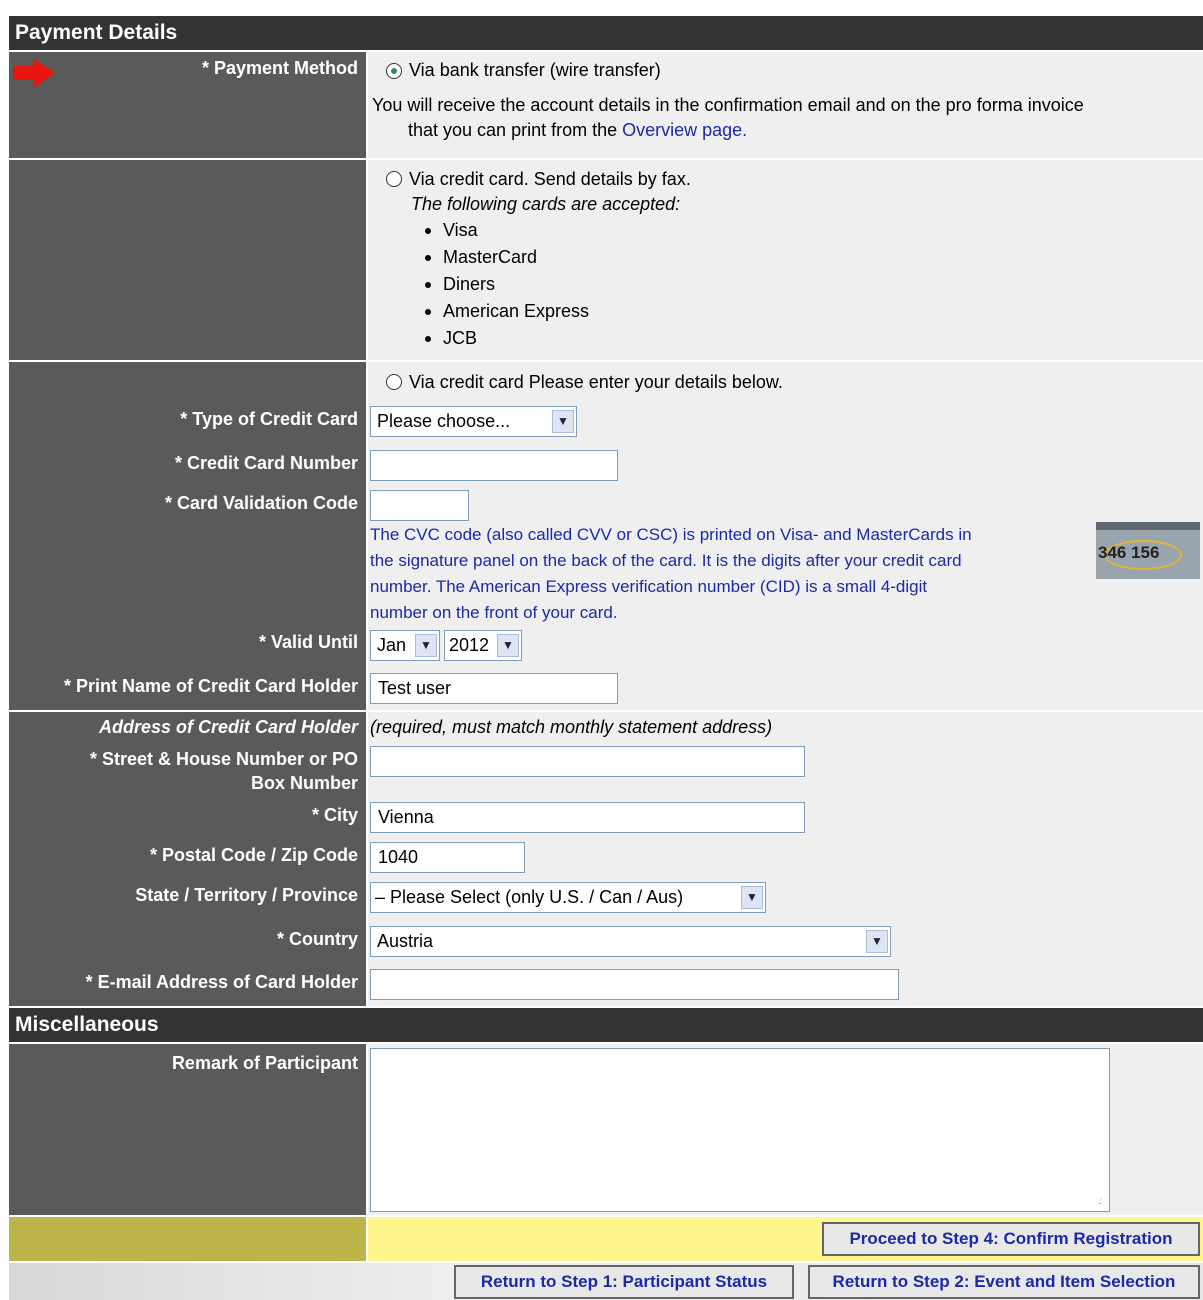 The width and height of the screenshot is (1203, 1300). Describe the element at coordinates (34, 73) in the screenshot. I see `red-arrow-icon` at that location.